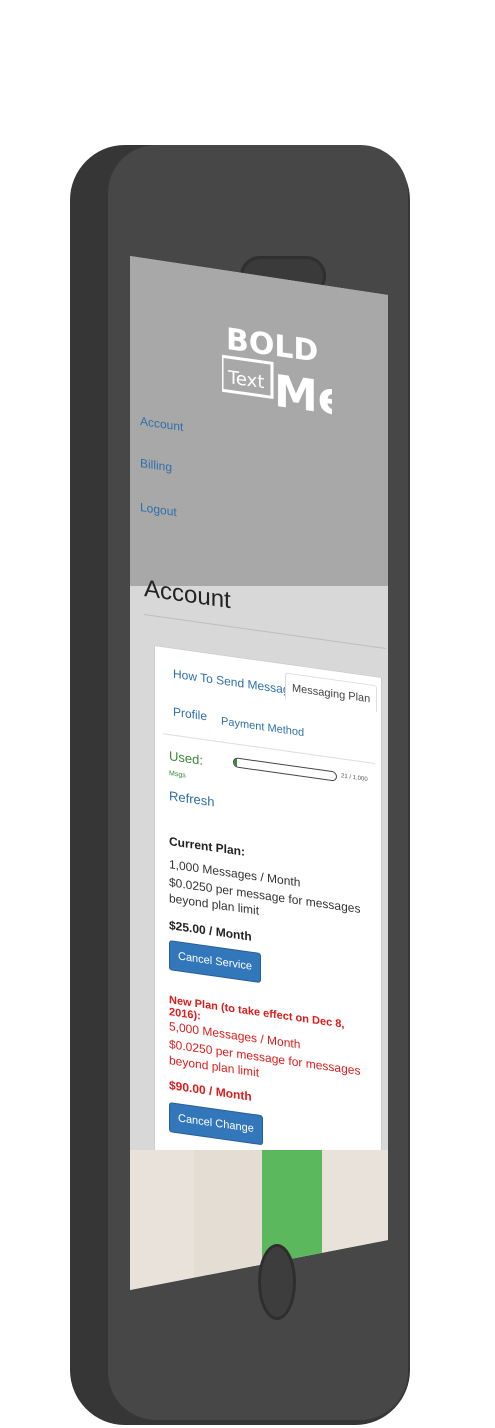 The width and height of the screenshot is (495, 1428). Describe the element at coordinates (186, 758) in the screenshot. I see `used-label: Used:` at that location.